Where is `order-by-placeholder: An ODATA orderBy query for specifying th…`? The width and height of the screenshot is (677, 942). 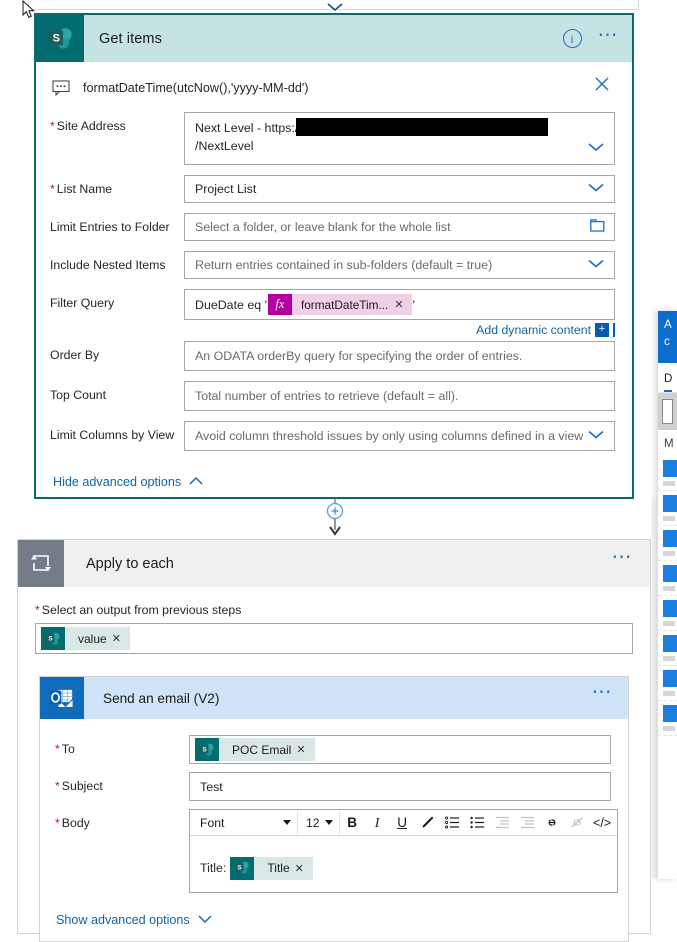 order-by-placeholder: An ODATA orderBy query for specifying th… is located at coordinates (359, 356).